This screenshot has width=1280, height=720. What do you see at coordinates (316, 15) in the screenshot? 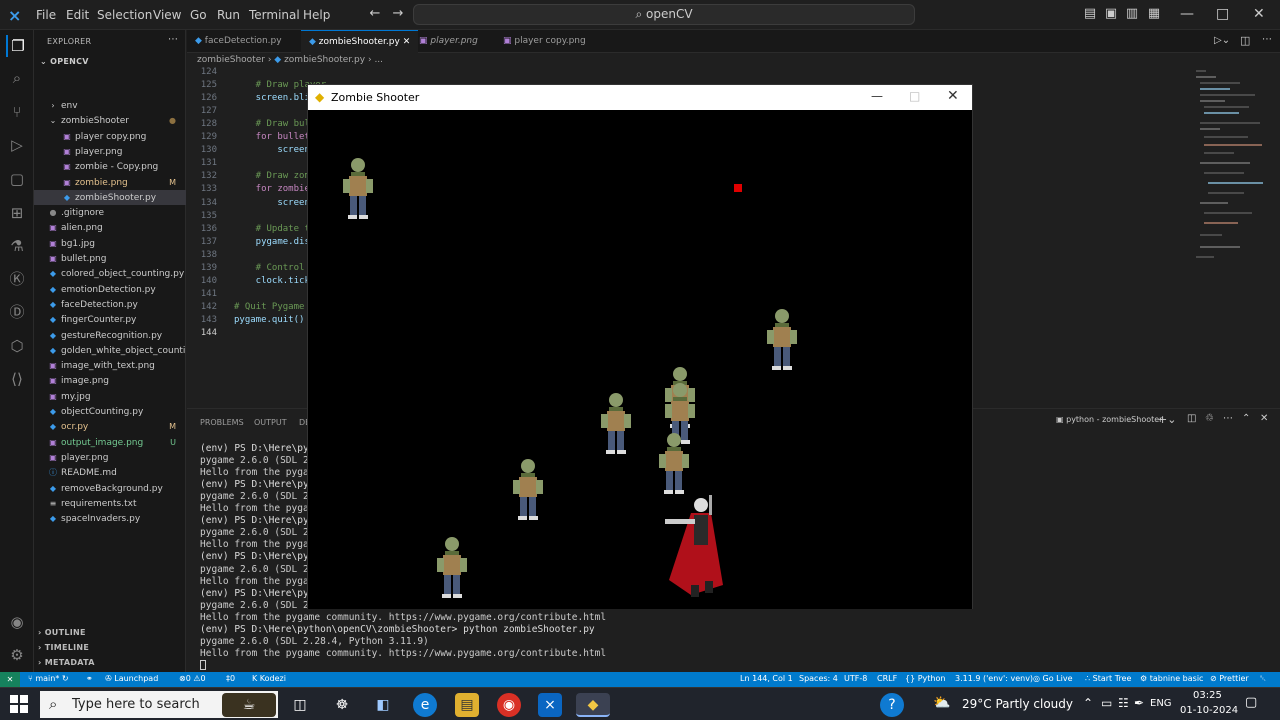
I see `menu-help: Help` at bounding box center [316, 15].